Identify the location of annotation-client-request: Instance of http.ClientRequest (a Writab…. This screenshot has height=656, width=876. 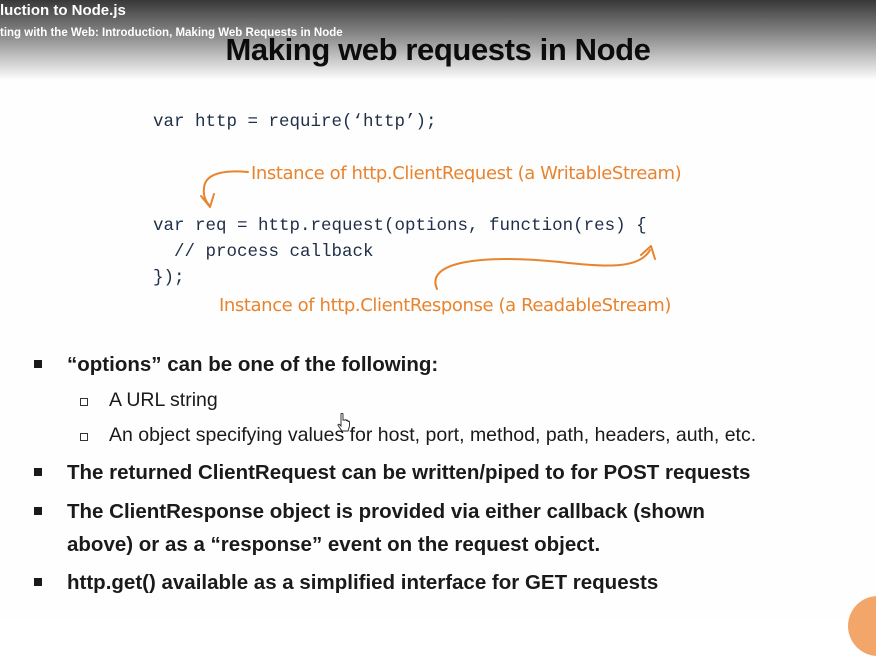
(466, 173).